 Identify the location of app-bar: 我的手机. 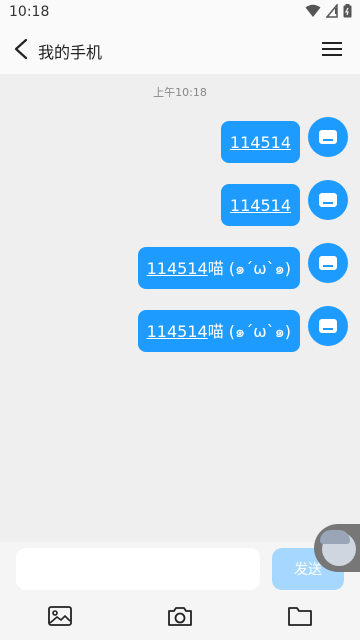
(180, 49).